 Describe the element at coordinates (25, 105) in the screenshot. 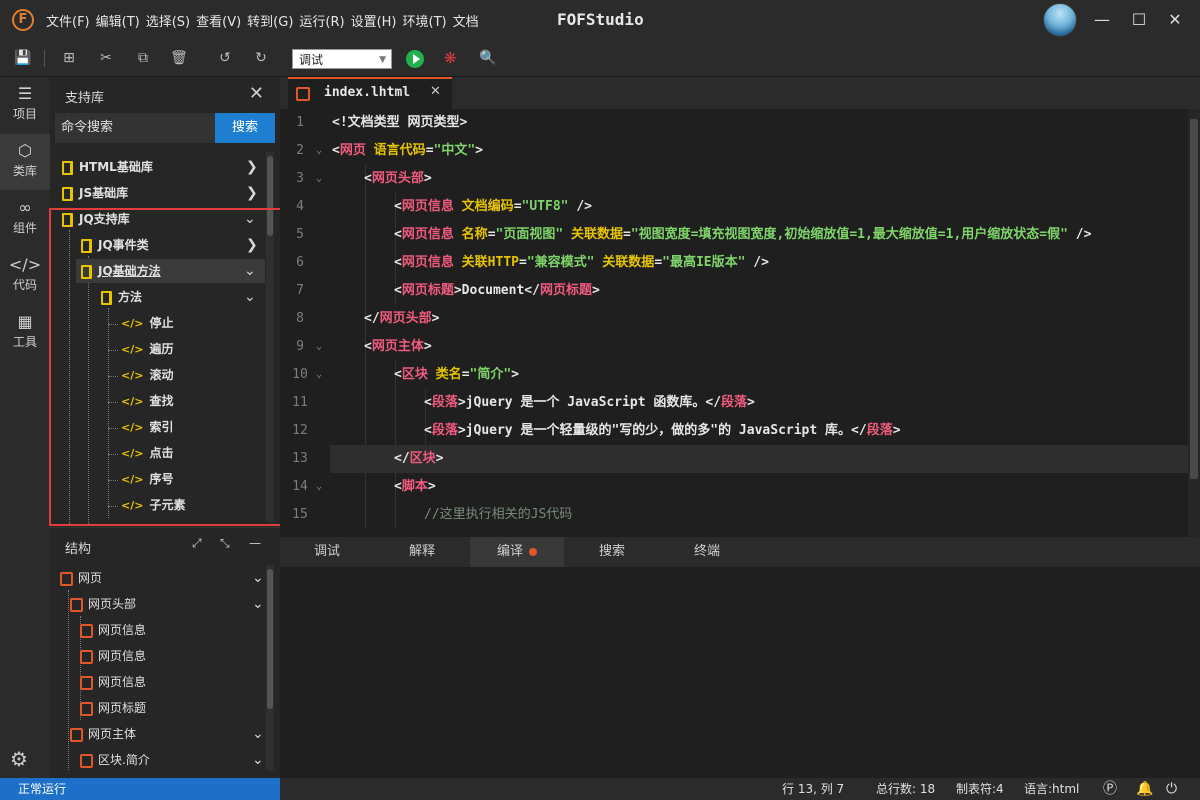

I see `activity-project: ☰ 项目` at that location.